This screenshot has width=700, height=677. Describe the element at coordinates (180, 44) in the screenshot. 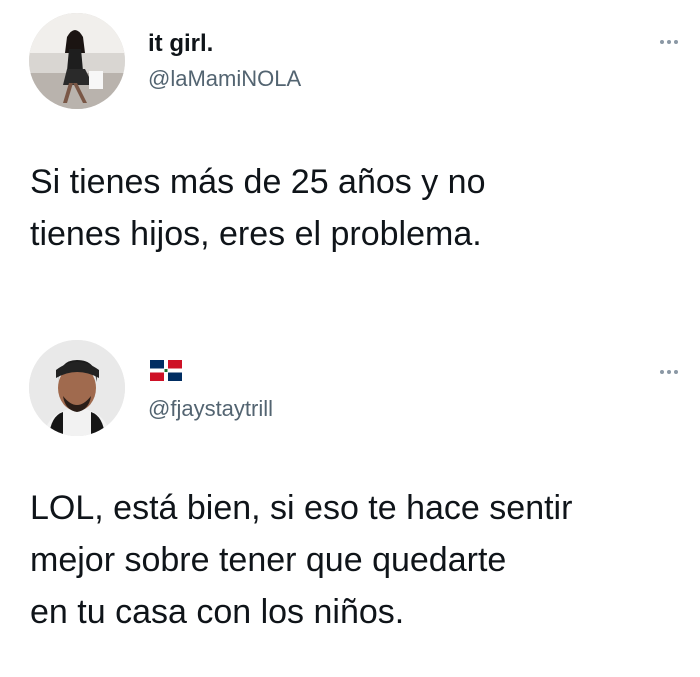

I see `display-name: it girl.` at that location.